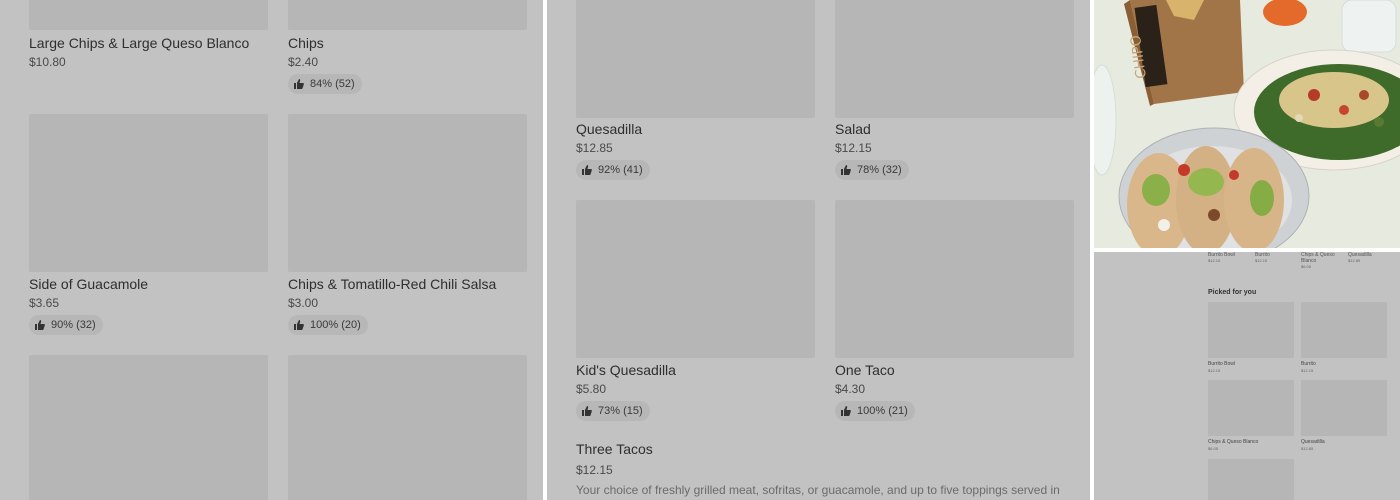 The width and height of the screenshot is (1400, 500). I want to click on rating-badge: 100% (21), so click(875, 411).